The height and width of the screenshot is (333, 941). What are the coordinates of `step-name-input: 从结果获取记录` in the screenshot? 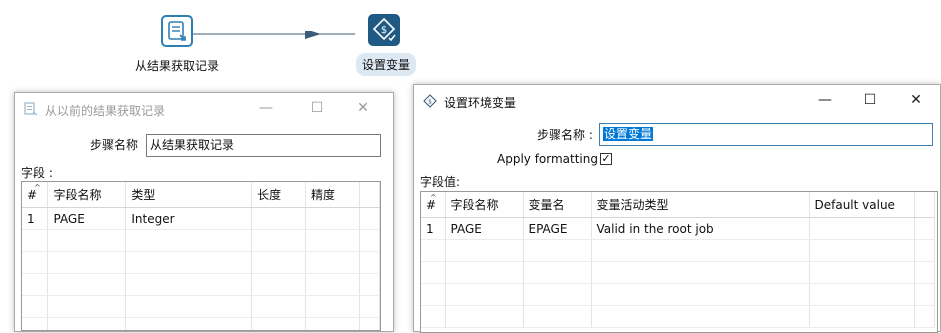 It's located at (263, 145).